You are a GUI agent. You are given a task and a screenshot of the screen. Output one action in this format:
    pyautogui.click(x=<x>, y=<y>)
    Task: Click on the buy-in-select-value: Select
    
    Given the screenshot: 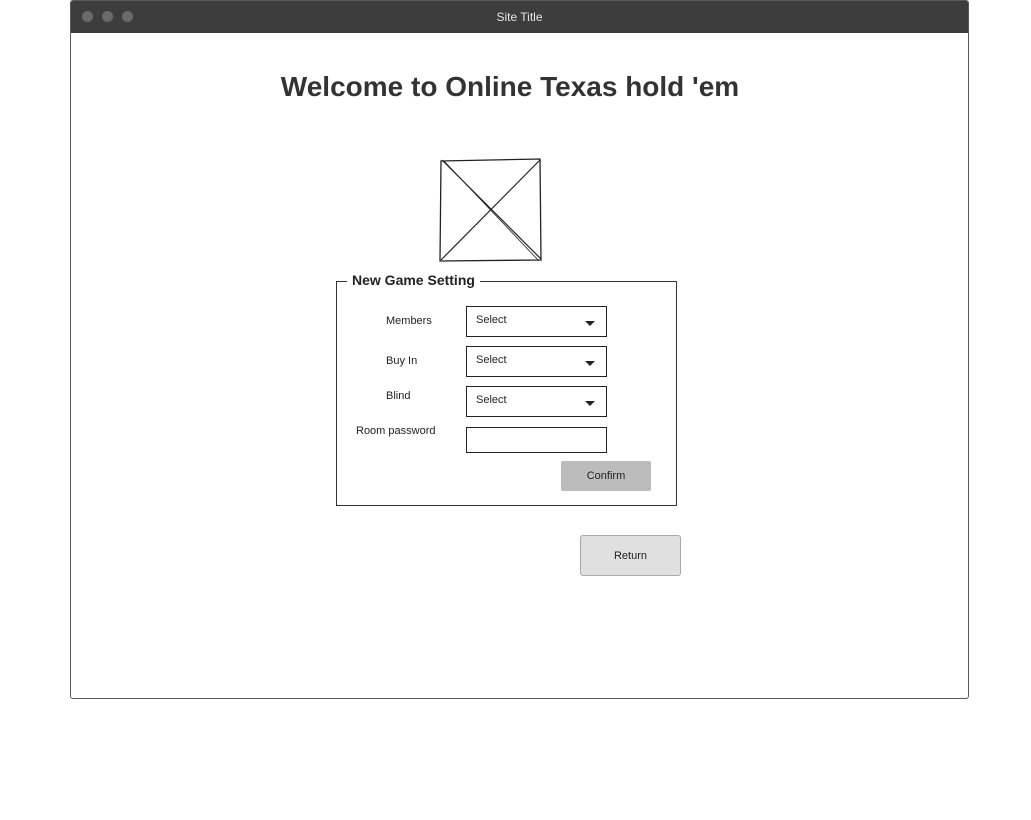 What is the action you would take?
    pyautogui.click(x=491, y=360)
    